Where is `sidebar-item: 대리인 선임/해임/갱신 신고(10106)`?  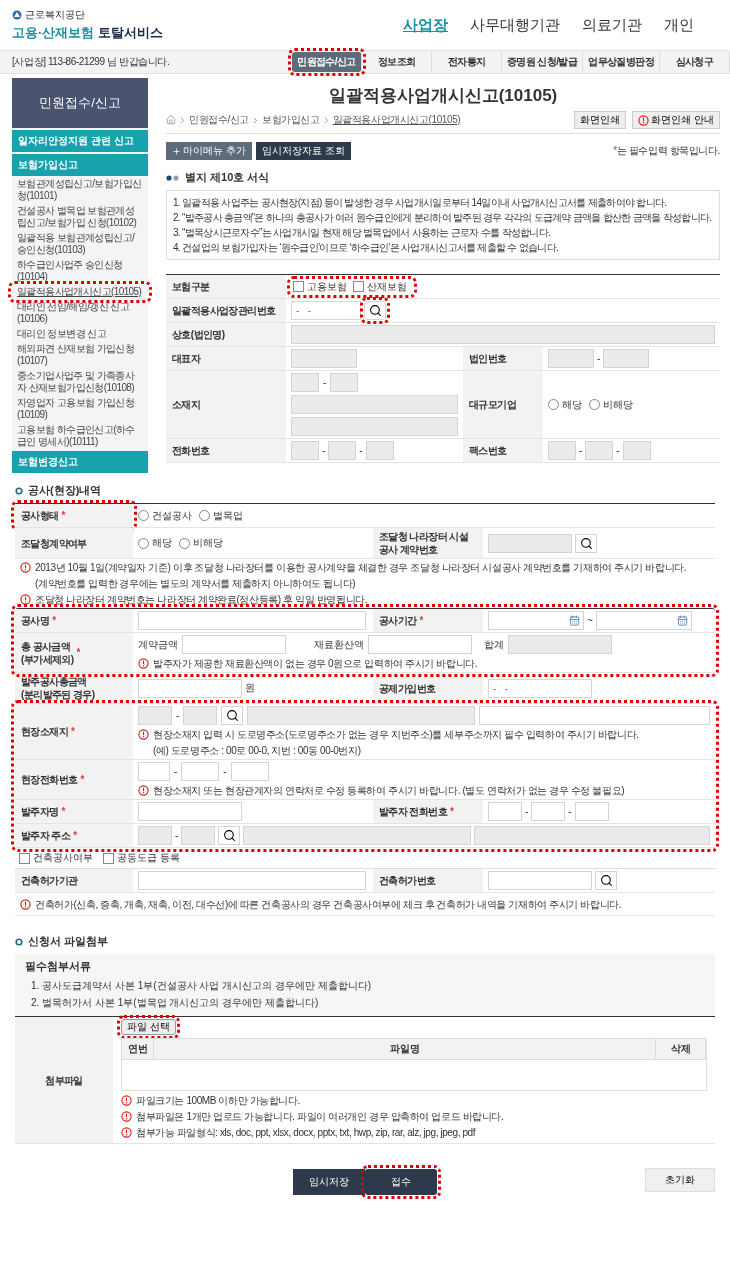
sidebar-item: 대리인 선임/해임/갱신 신고(10106) is located at coordinates (80, 313).